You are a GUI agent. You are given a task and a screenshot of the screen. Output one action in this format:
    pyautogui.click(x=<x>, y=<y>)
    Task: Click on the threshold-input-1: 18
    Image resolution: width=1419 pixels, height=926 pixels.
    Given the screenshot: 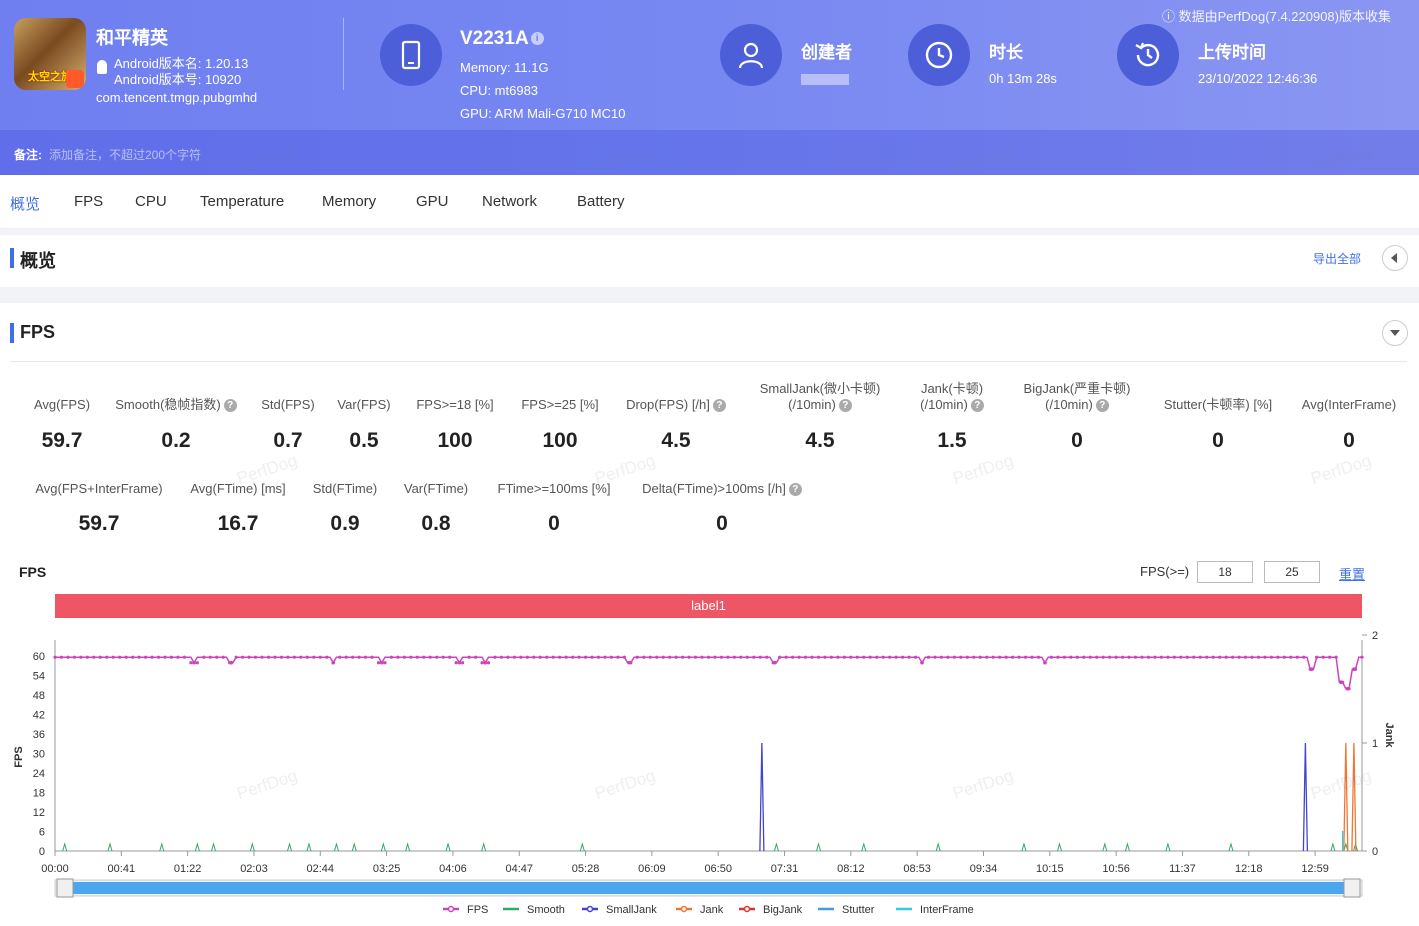 What is the action you would take?
    pyautogui.click(x=1225, y=572)
    